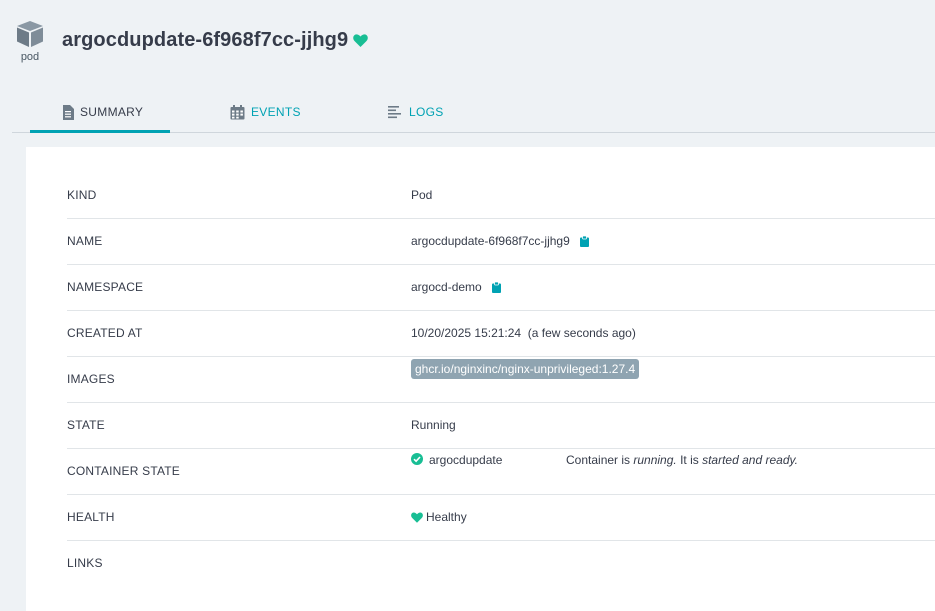  What do you see at coordinates (86, 425) in the screenshot?
I see `row-key: STATE` at bounding box center [86, 425].